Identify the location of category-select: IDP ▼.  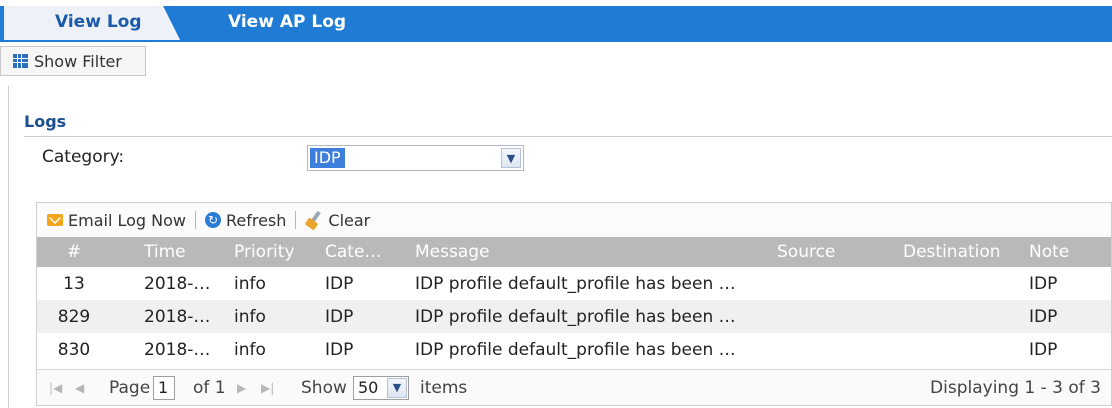
(415, 158).